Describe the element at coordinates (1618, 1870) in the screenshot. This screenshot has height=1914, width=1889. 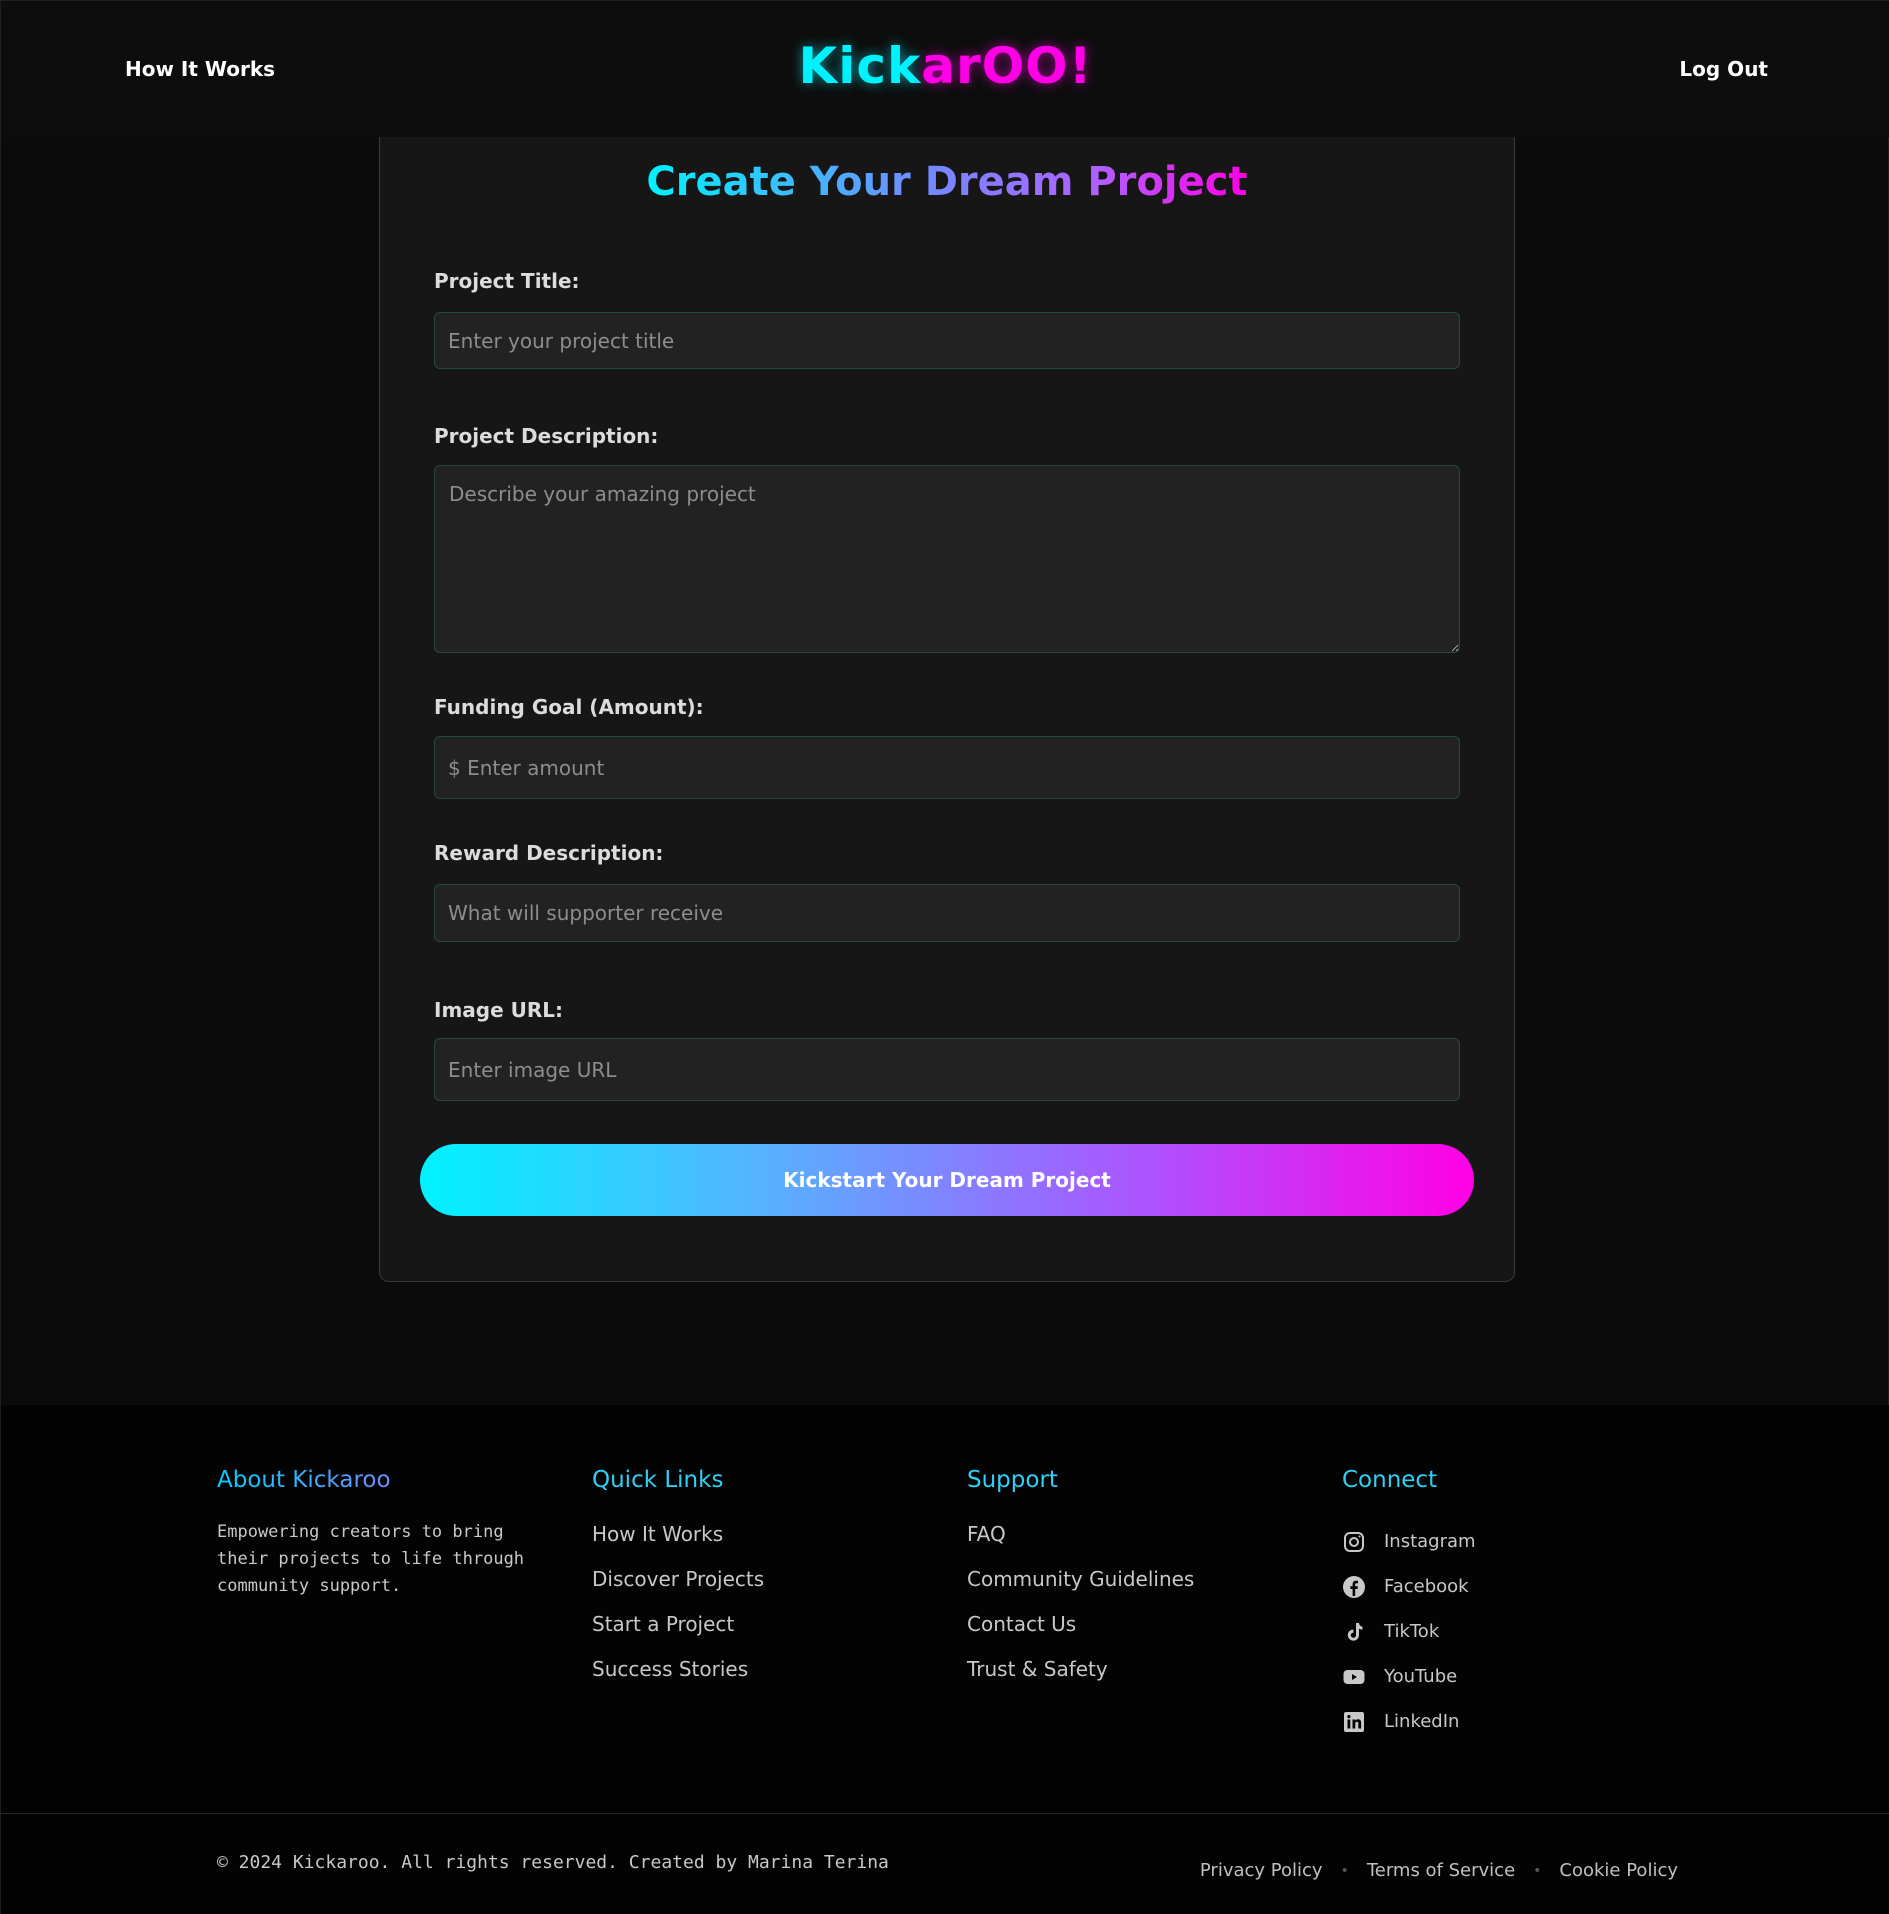
I see `cookie-policy-link: Cookie Policy` at that location.